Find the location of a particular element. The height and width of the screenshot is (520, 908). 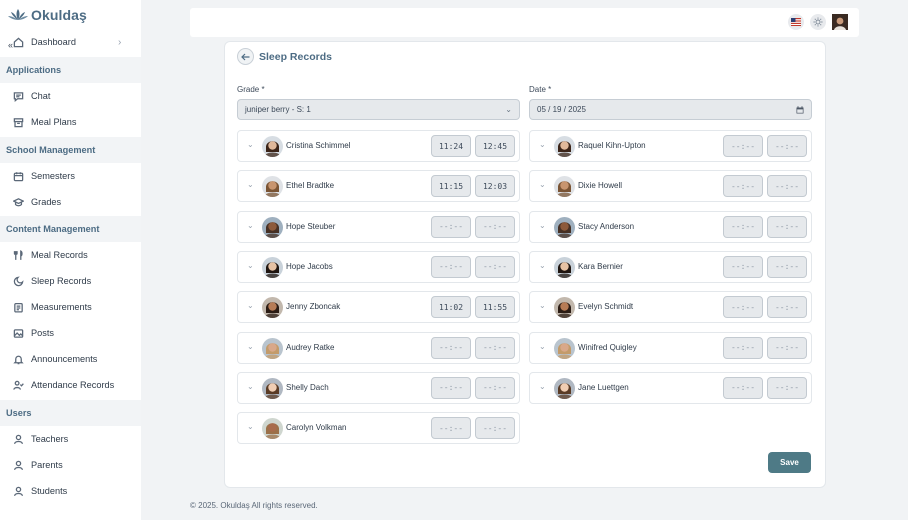

sidebar-item-teachers: Teachers is located at coordinates (70, 439).